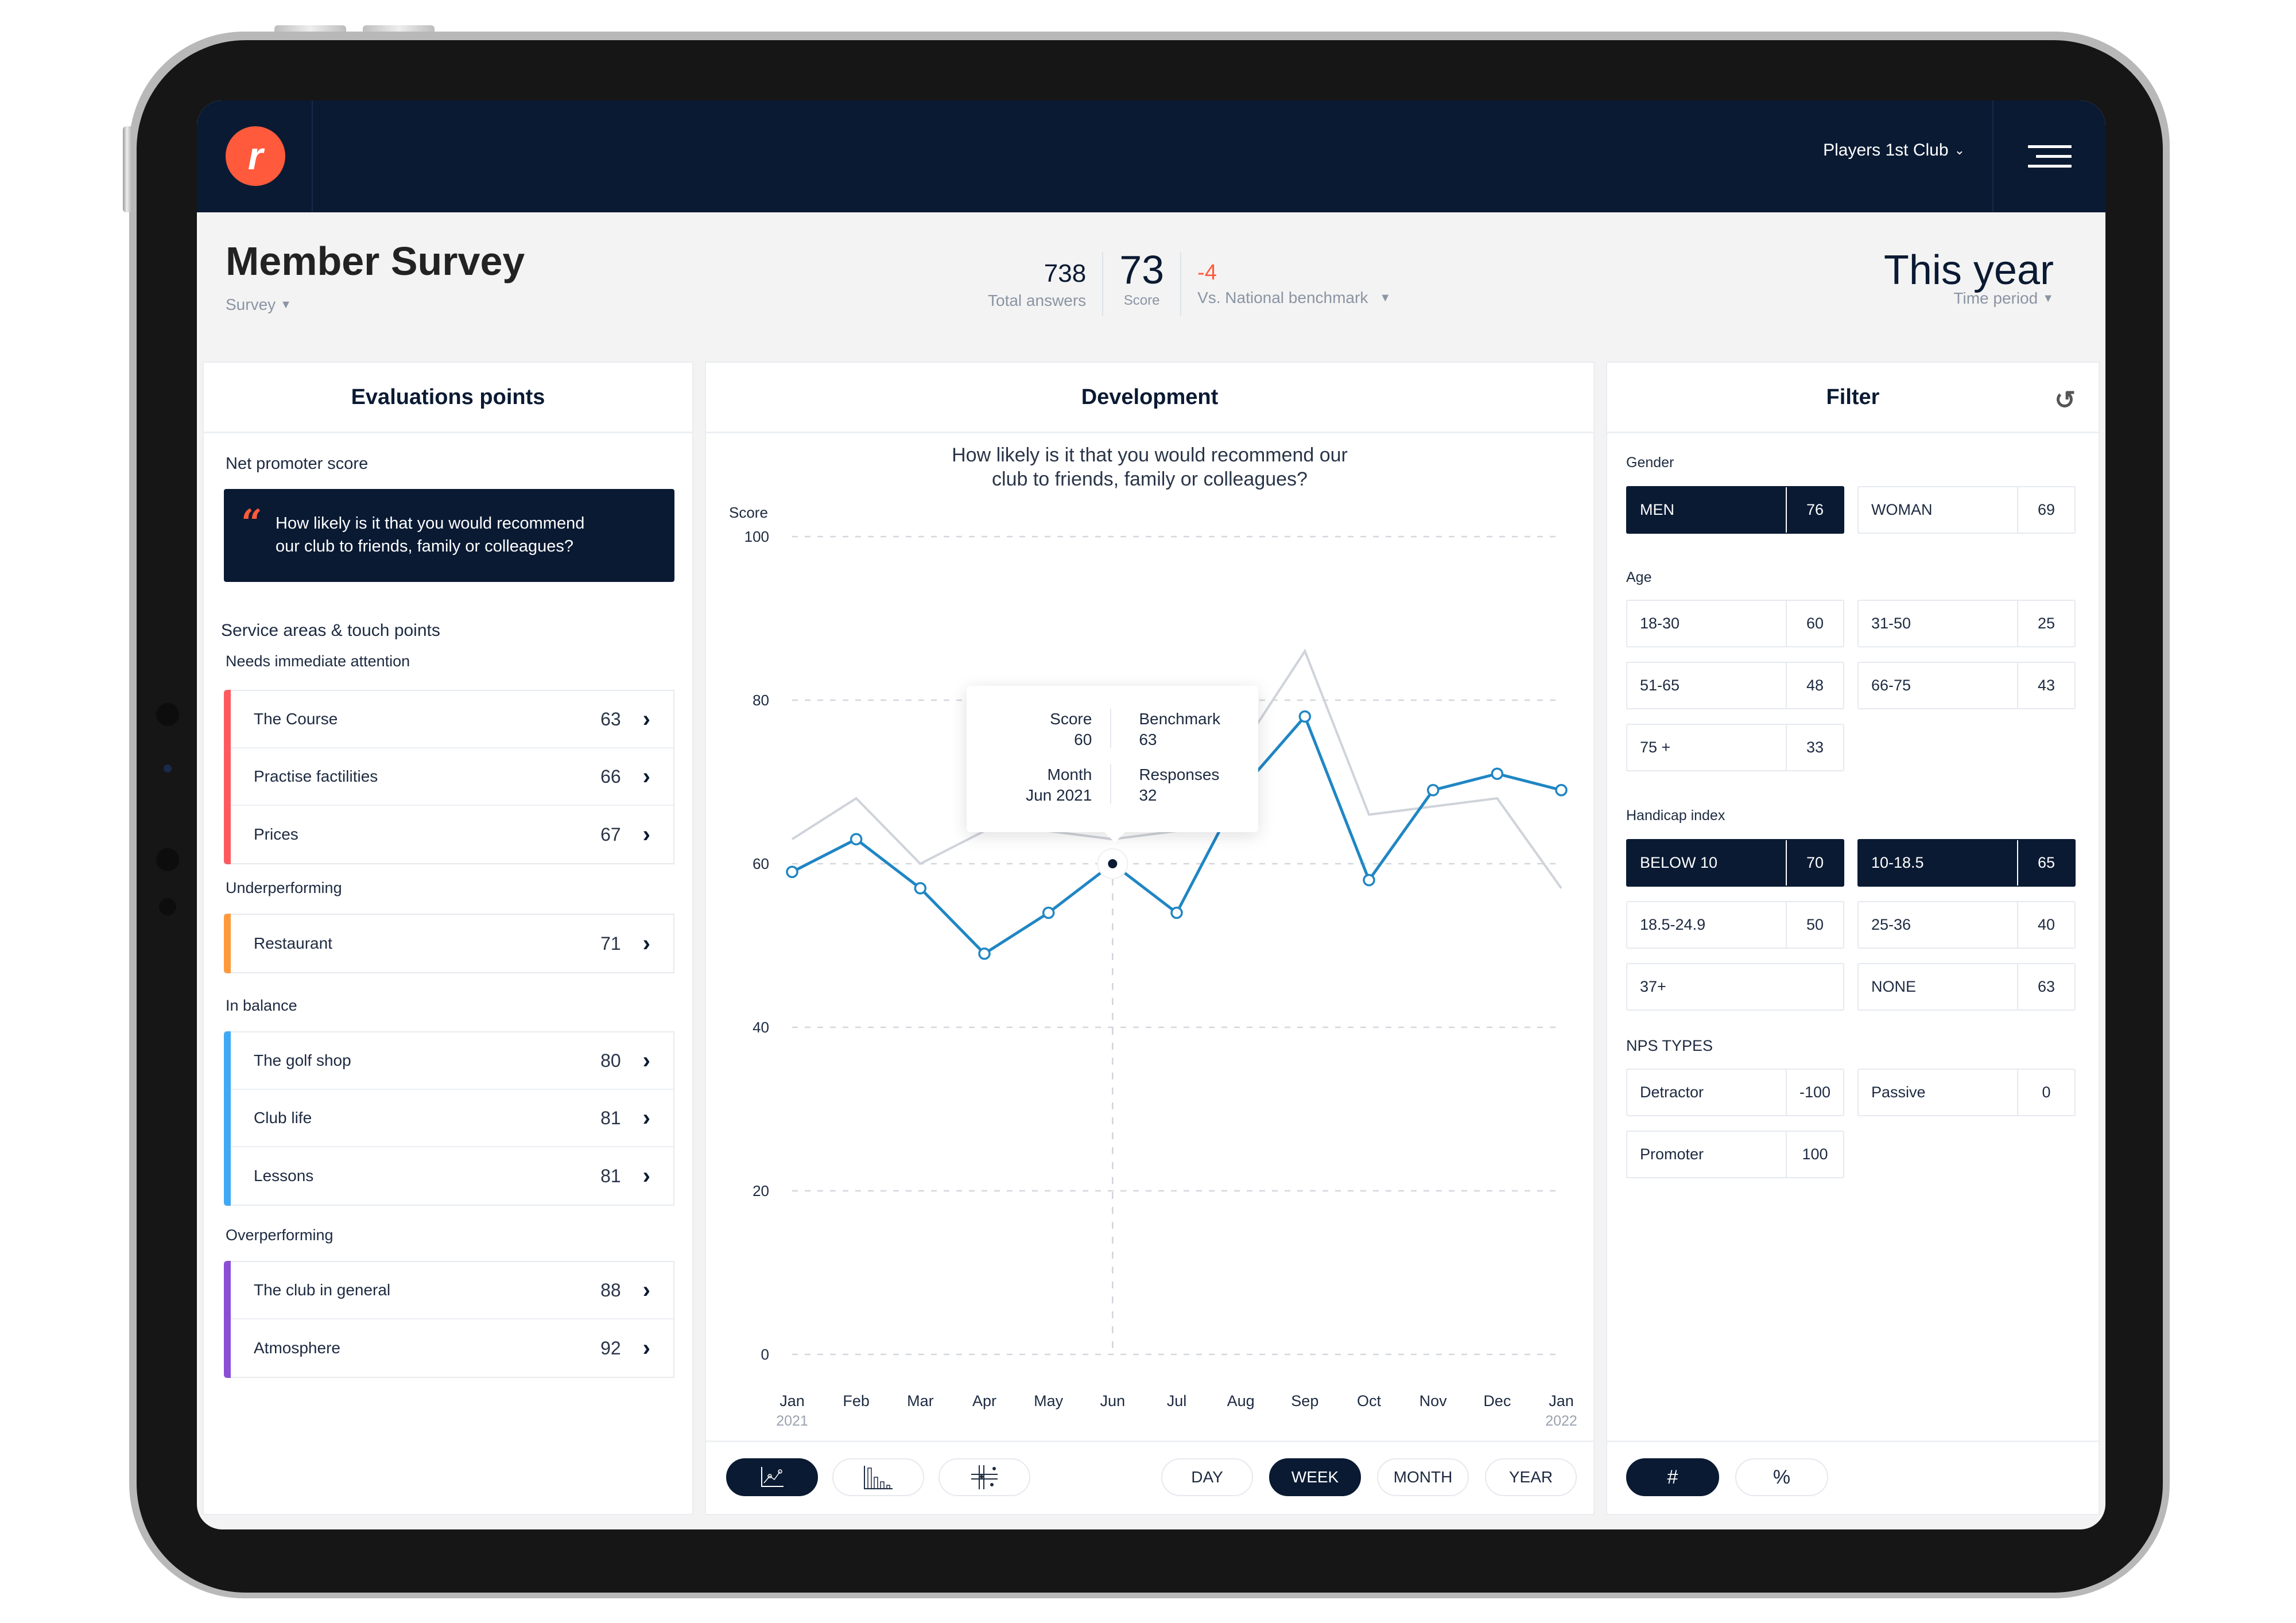 The width and height of the screenshot is (2296, 1623). What do you see at coordinates (1735, 685) in the screenshot?
I see `filter-chip: 51-65 48` at bounding box center [1735, 685].